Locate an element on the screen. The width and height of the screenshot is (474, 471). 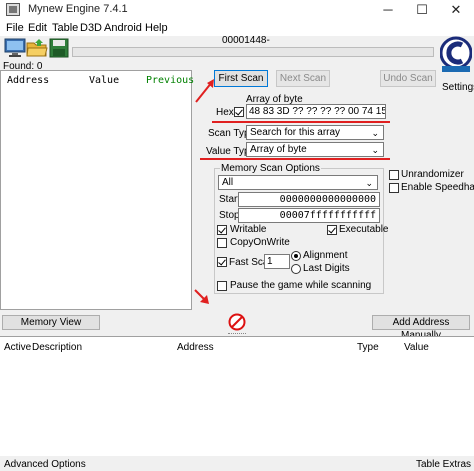
column-active: Active is located at coordinates (17, 347).